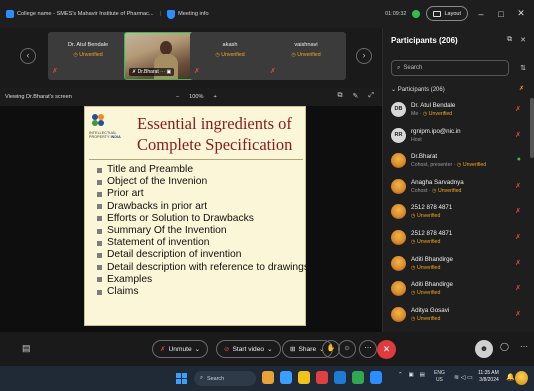  Describe the element at coordinates (306, 45) in the screenshot. I see `tile-name: vaishnavi` at that location.